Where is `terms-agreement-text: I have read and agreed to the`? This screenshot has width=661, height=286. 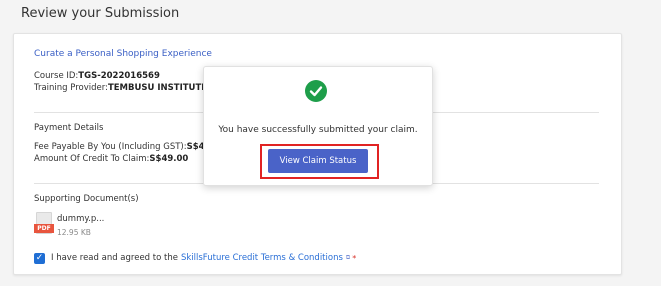 terms-agreement-text: I have read and agreed to the is located at coordinates (114, 258).